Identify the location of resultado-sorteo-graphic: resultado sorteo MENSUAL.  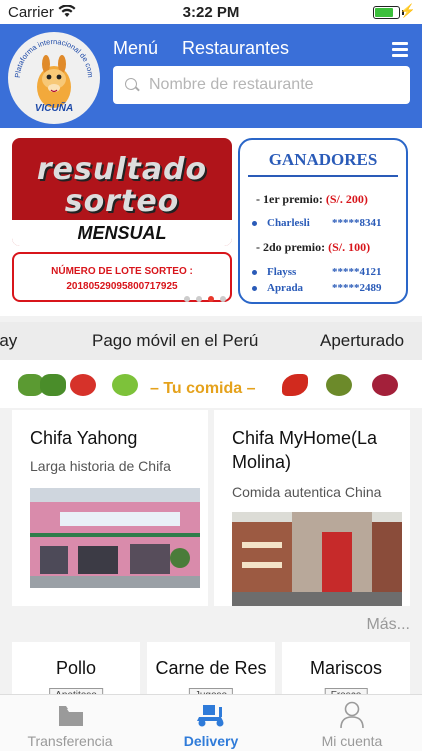
(122, 192).